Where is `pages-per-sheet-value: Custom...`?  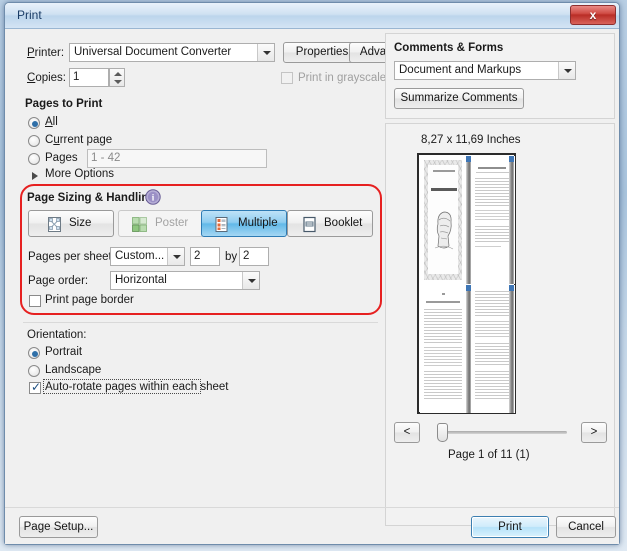 pages-per-sheet-value: Custom... is located at coordinates (140, 256).